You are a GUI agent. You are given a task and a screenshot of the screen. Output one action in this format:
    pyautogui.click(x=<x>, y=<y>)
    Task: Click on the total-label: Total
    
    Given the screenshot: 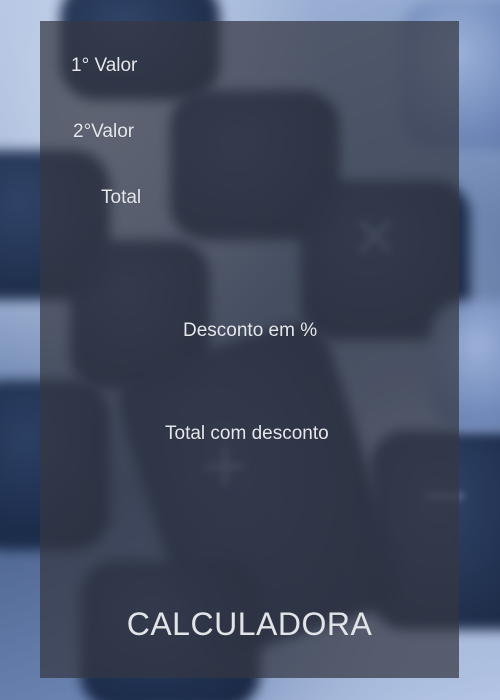 What is the action you would take?
    pyautogui.click(x=121, y=197)
    